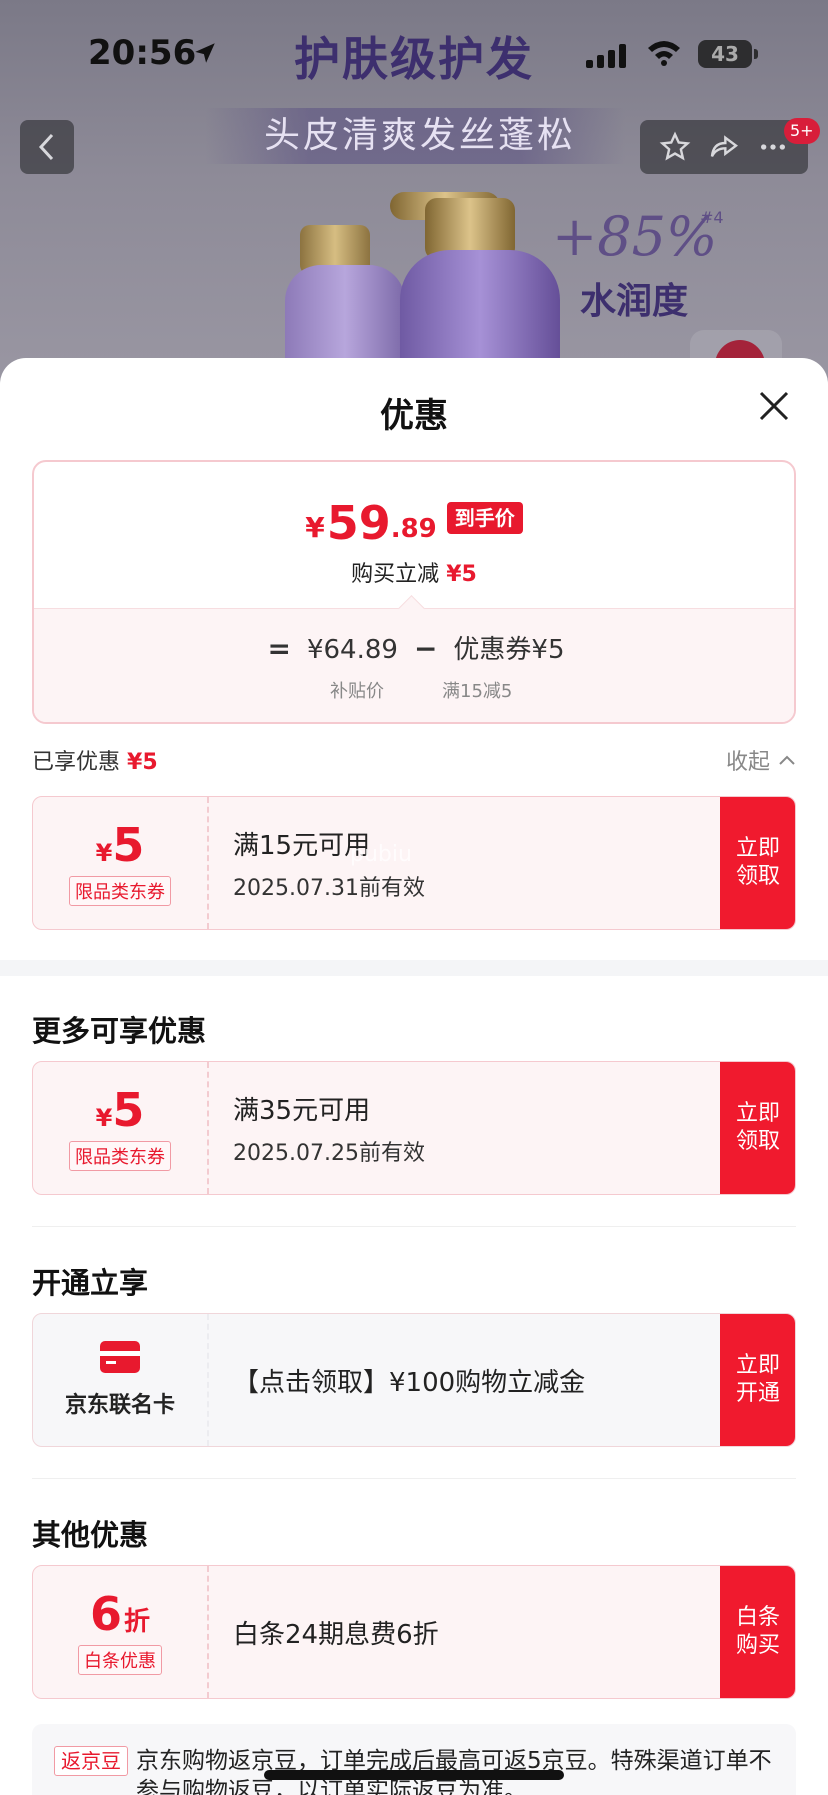 The width and height of the screenshot is (828, 1795). I want to click on share-icon, so click(724, 146).